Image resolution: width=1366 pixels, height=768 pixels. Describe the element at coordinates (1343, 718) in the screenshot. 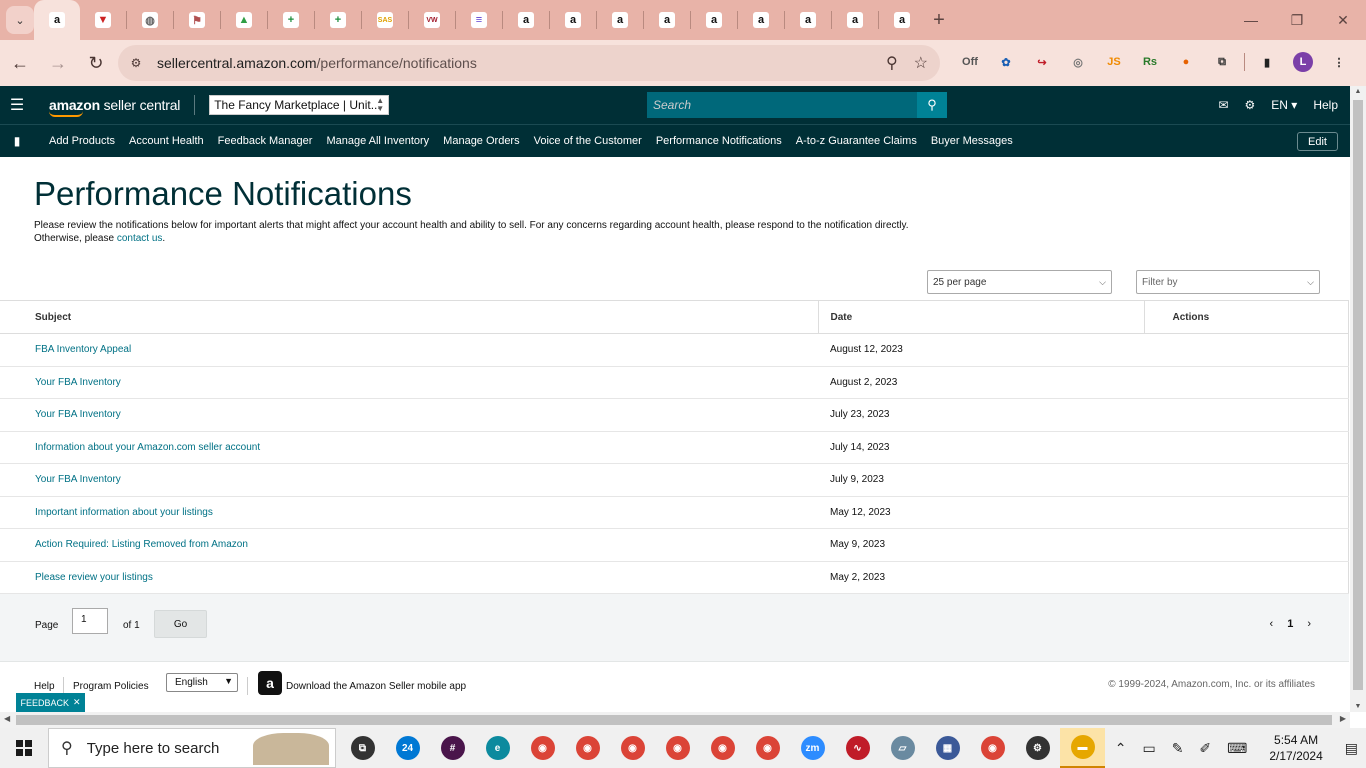

I see `scroll-right-icon: ▶` at that location.